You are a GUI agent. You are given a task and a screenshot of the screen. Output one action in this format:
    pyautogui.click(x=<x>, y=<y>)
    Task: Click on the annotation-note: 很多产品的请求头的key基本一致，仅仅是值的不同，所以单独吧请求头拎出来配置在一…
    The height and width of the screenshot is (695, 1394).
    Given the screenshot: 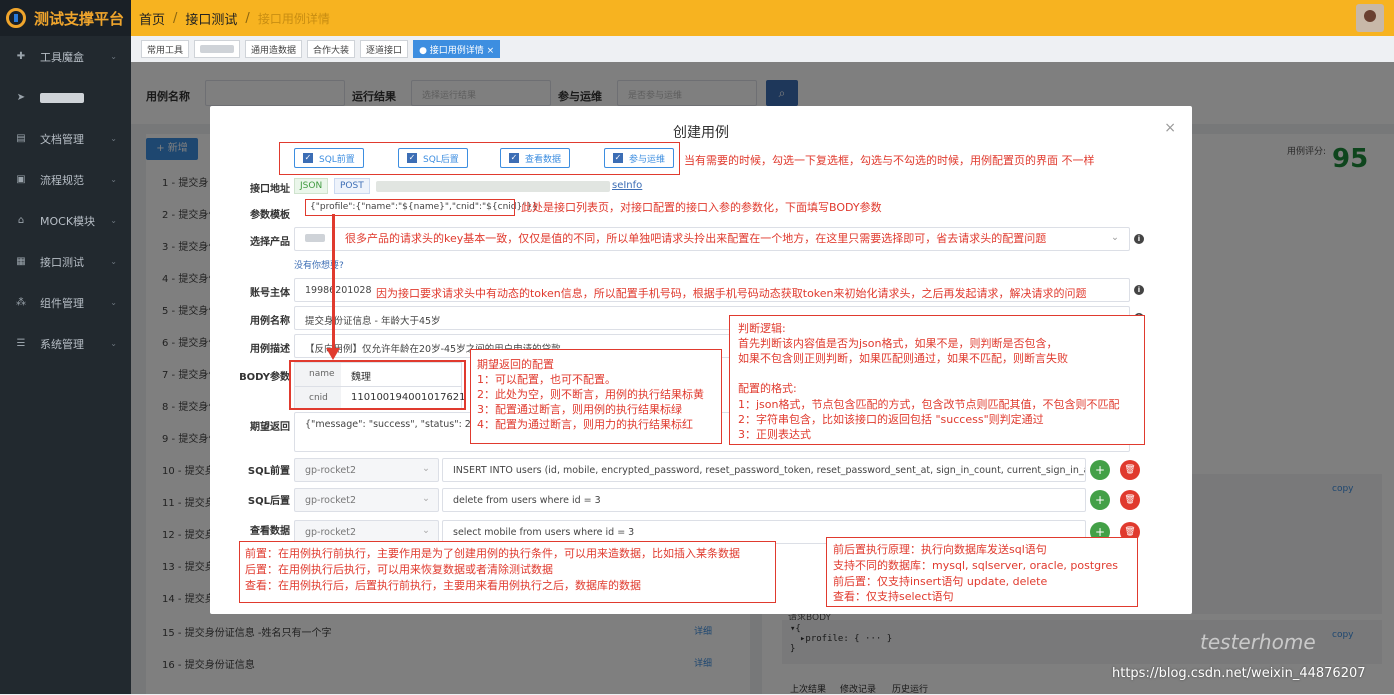 What is the action you would take?
    pyautogui.click(x=696, y=238)
    